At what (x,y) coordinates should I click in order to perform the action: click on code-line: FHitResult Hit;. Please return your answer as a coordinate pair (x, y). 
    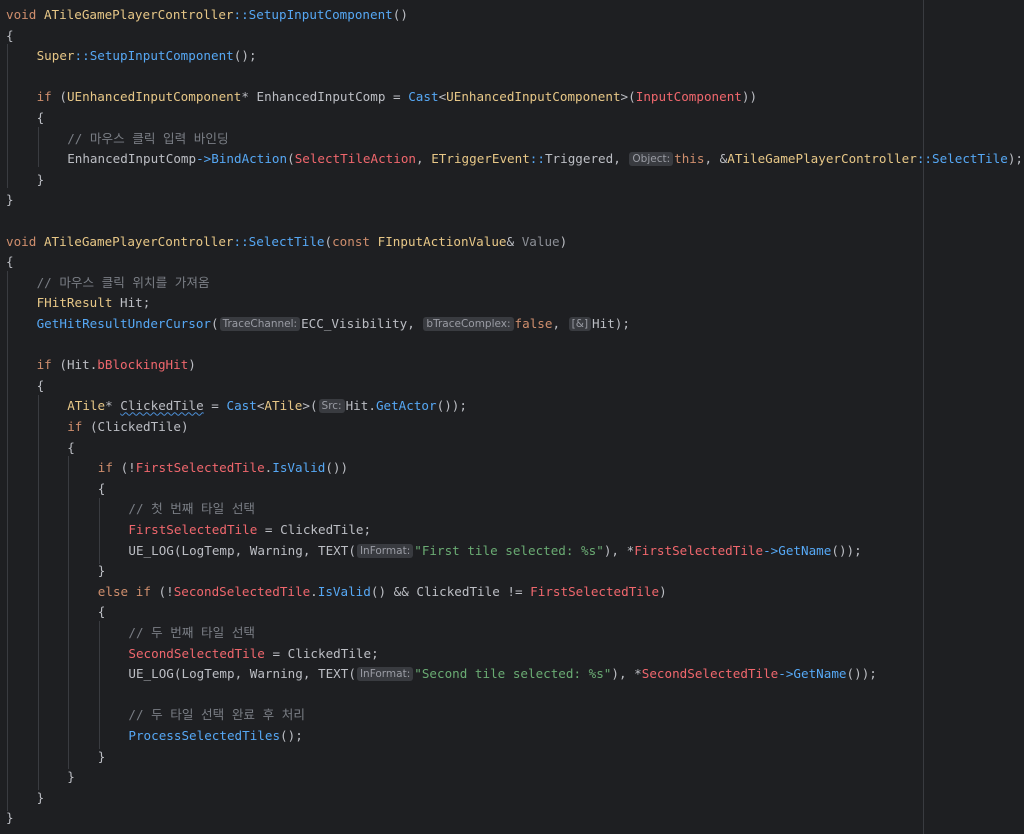
    Looking at the image, I should click on (512, 303).